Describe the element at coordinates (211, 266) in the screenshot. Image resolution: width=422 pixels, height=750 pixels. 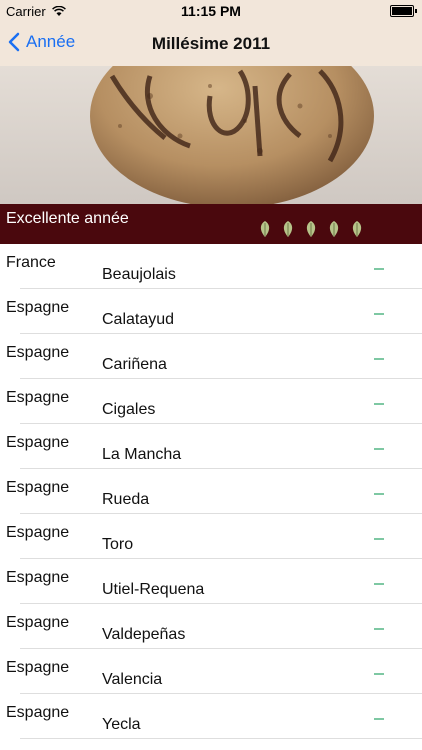
I see `list-item: France Beaujolais` at that location.